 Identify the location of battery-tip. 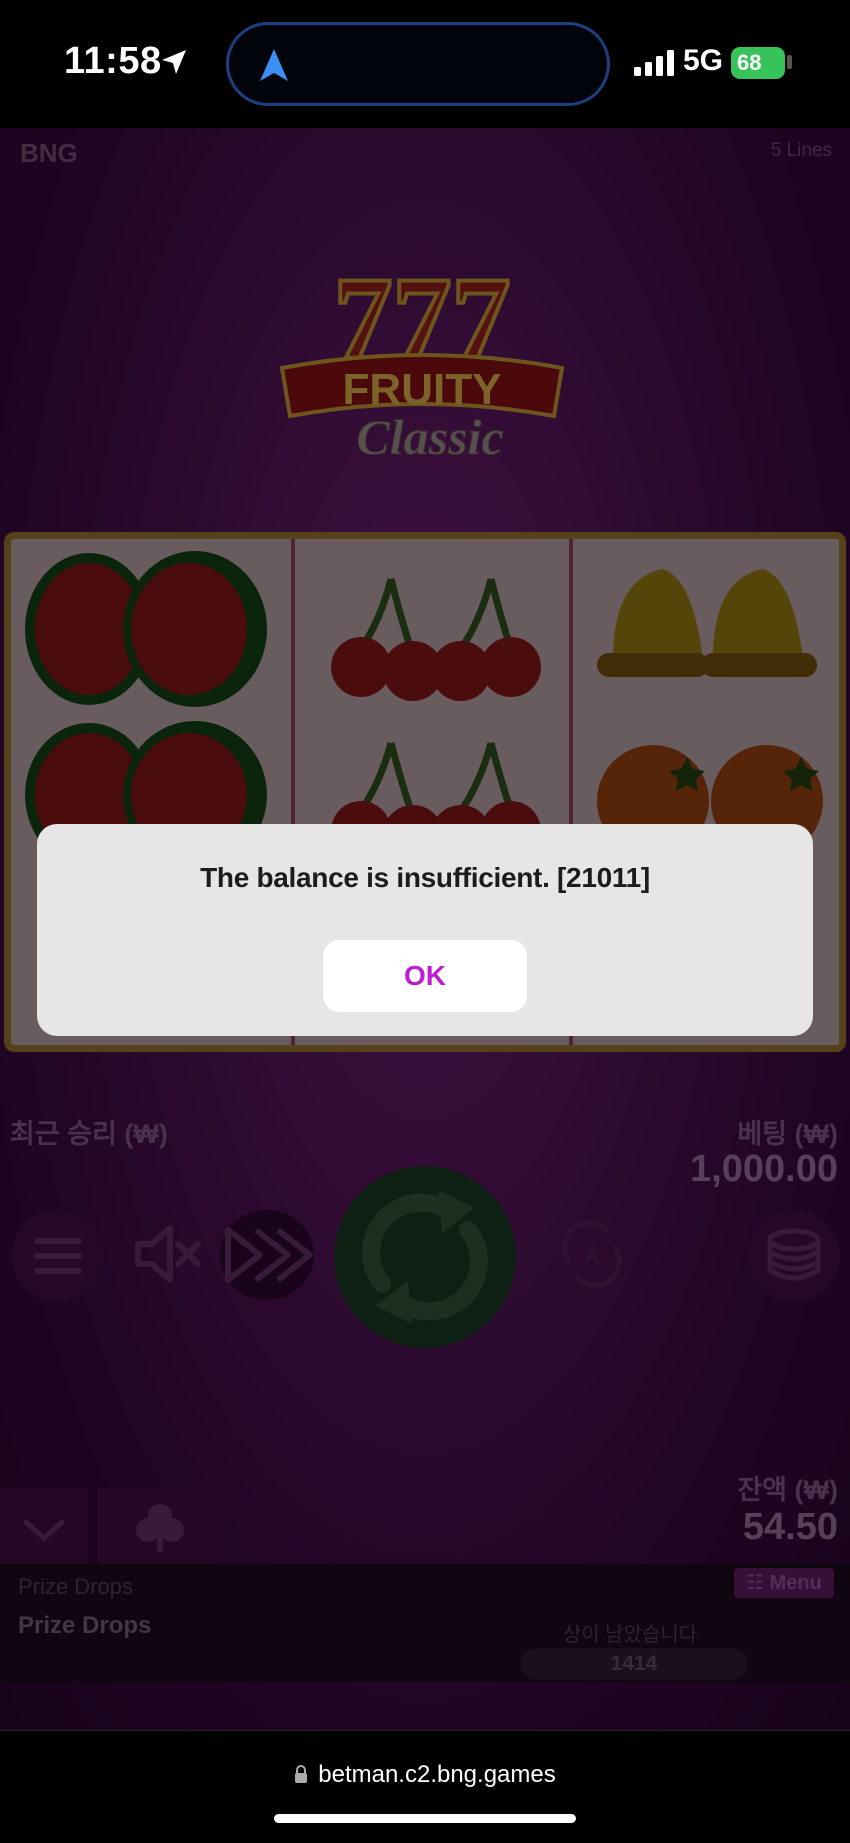
(789, 62).